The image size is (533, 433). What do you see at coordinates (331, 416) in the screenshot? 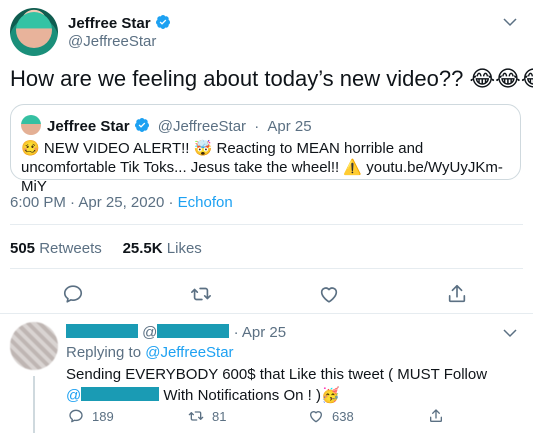
I see `reply-like-button: 638` at bounding box center [331, 416].